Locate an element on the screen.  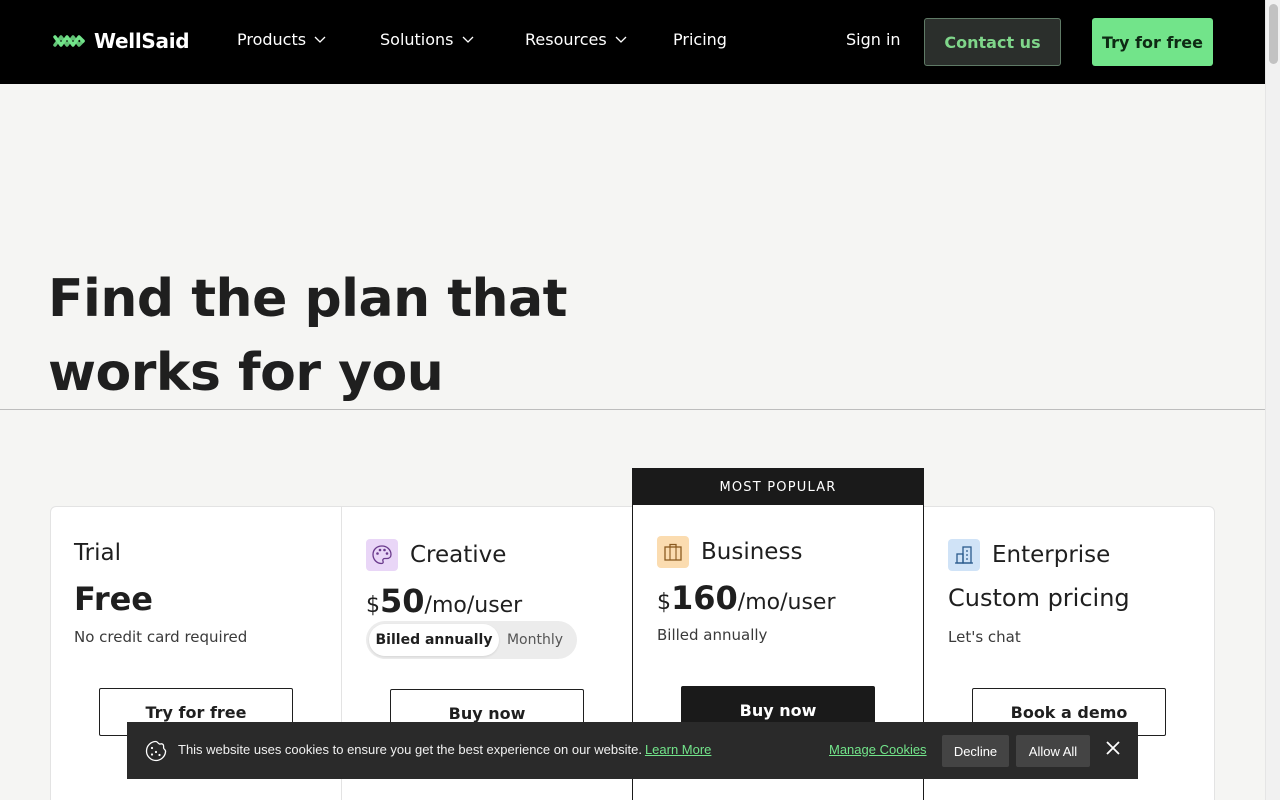
plan-name-label: Trial is located at coordinates (97, 553).